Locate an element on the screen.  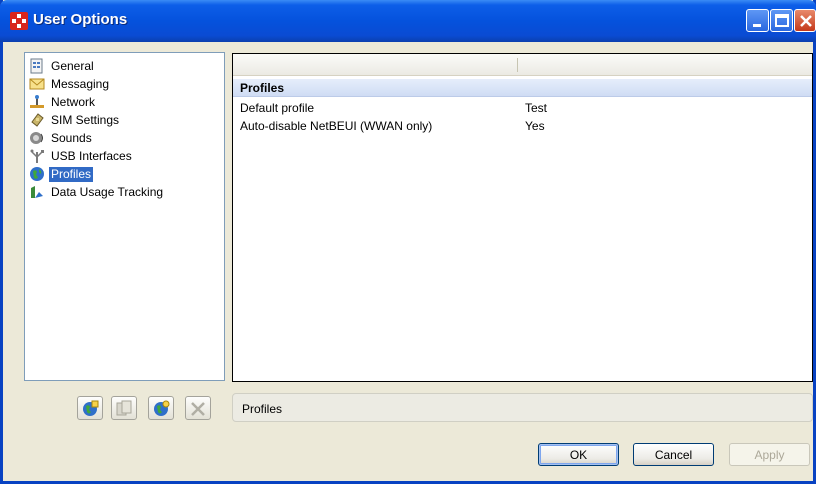
tree-item-usb-interfaces: USB Interfaces is located at coordinates (81, 156).